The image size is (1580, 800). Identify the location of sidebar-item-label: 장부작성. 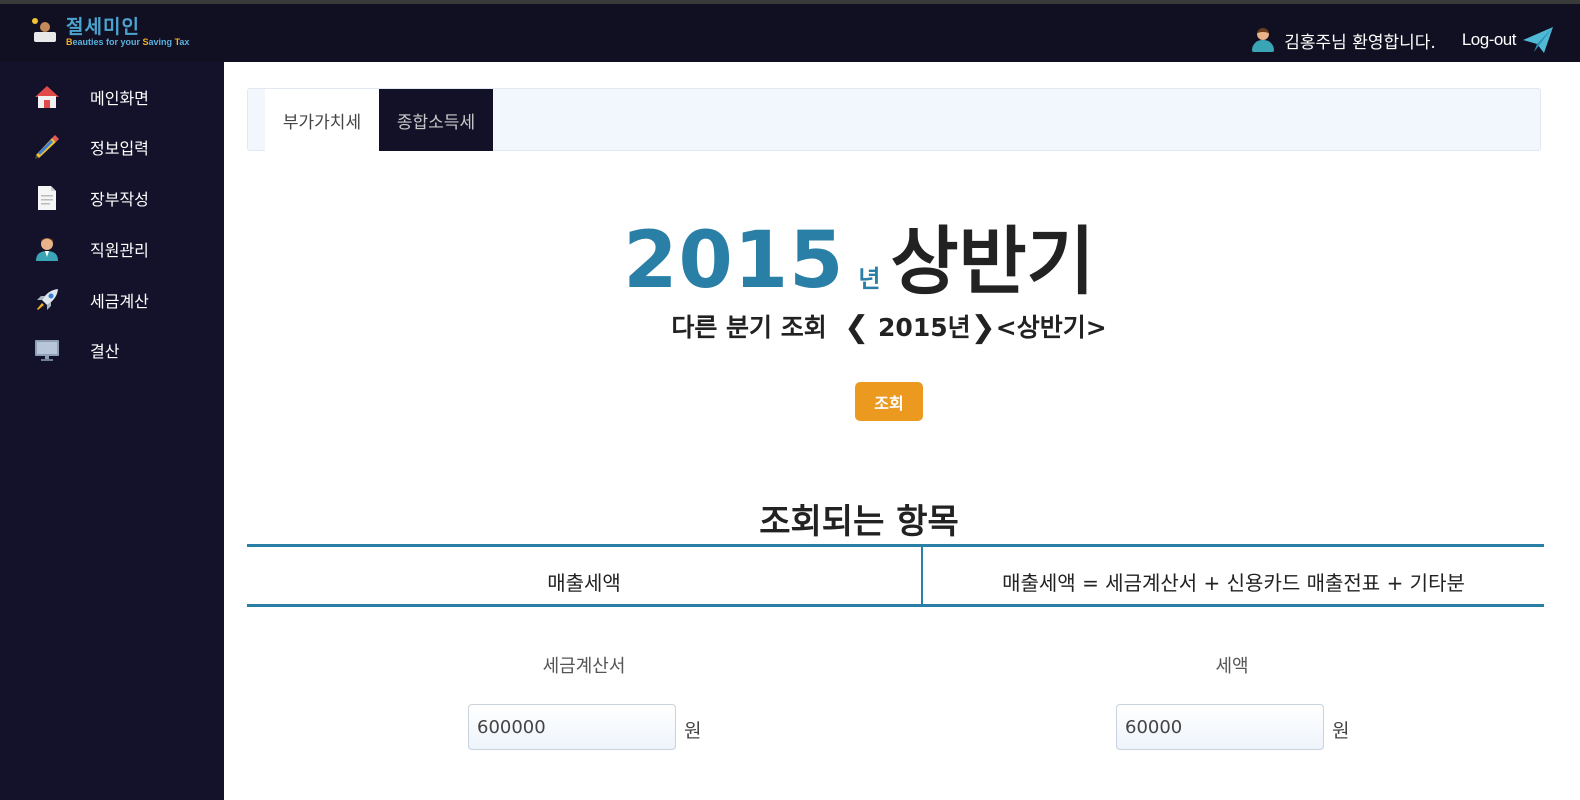
(119, 199).